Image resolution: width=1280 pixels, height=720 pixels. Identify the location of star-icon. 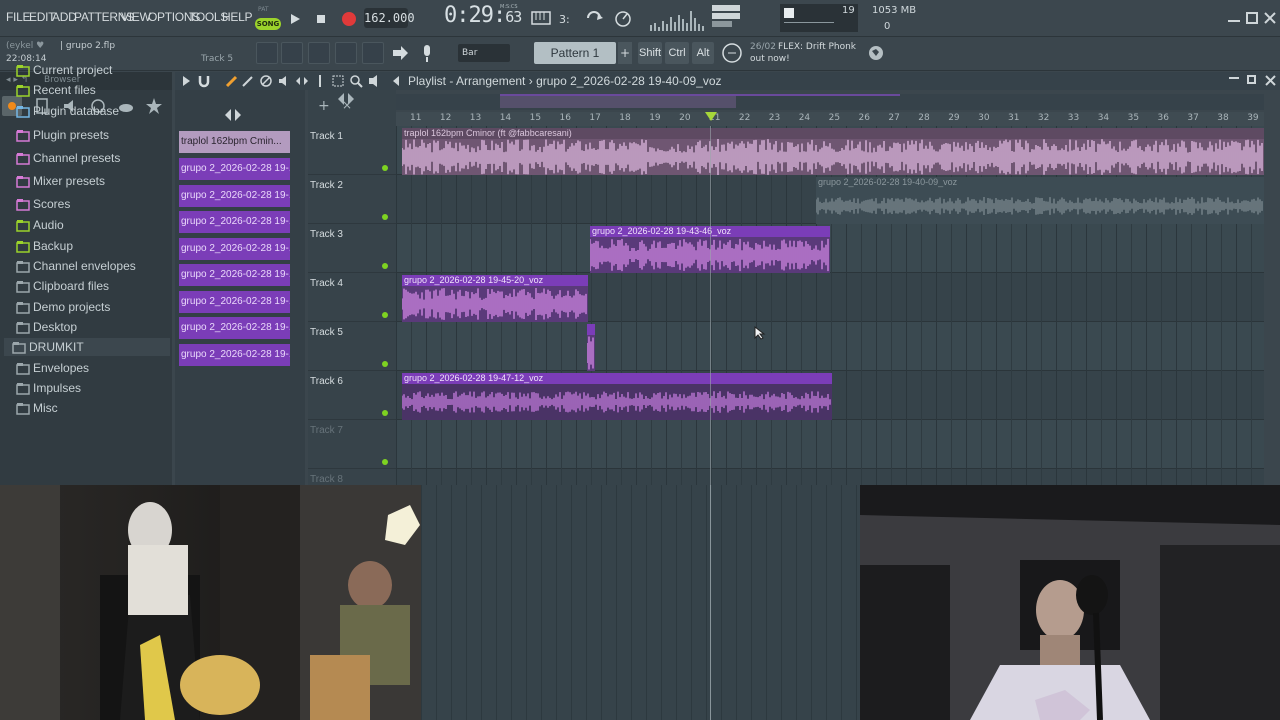
(154, 106).